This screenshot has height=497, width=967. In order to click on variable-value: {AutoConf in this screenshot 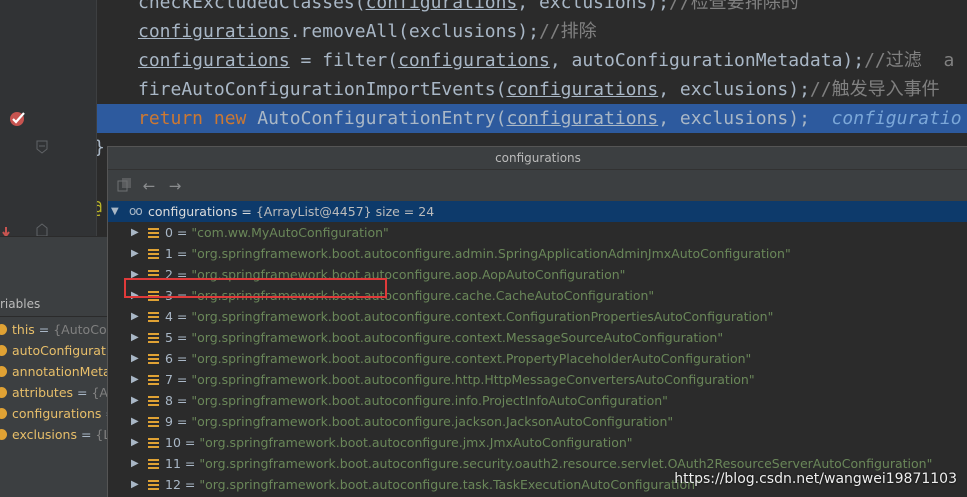, I will do `click(80, 329)`.